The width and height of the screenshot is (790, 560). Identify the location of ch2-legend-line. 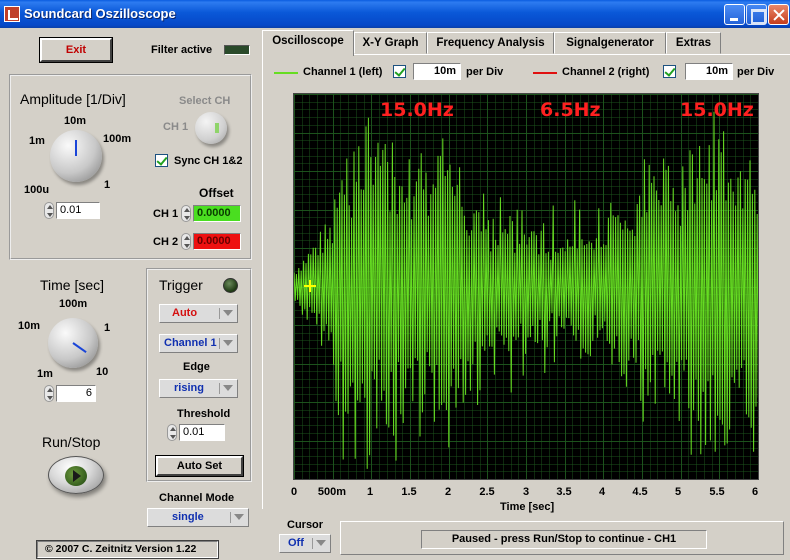
(545, 73).